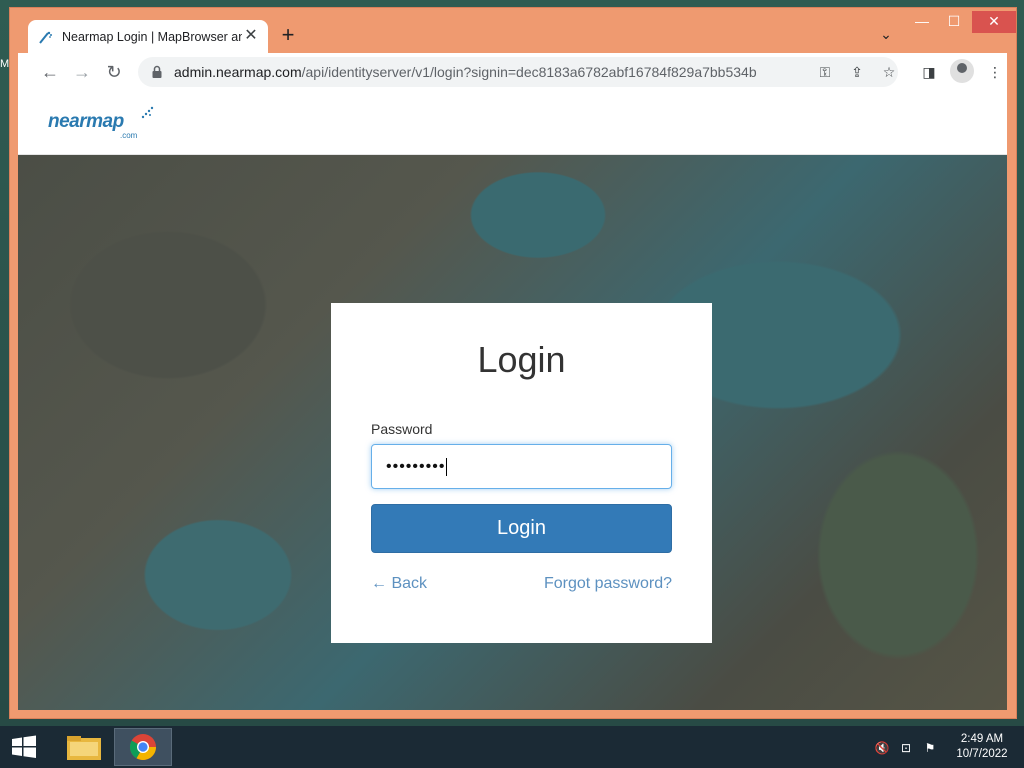  I want to click on password-value: •••••••••, so click(416, 466).